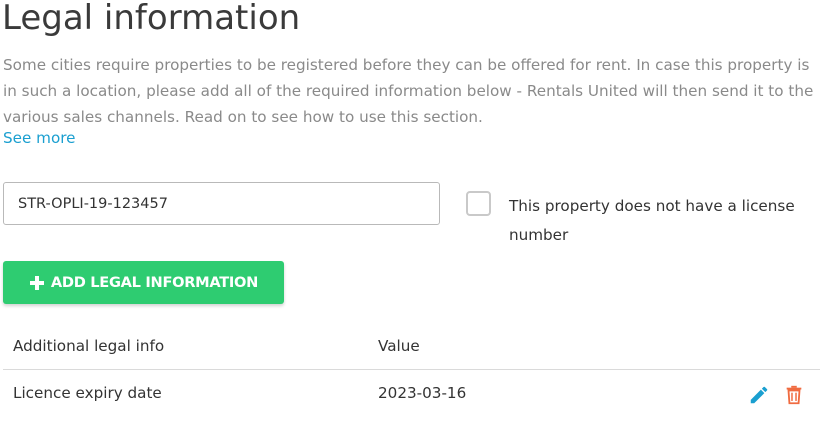 The width and height of the screenshot is (824, 438). I want to click on add-legal-information-button: ADD LEGAL INFORMATION, so click(143, 282).